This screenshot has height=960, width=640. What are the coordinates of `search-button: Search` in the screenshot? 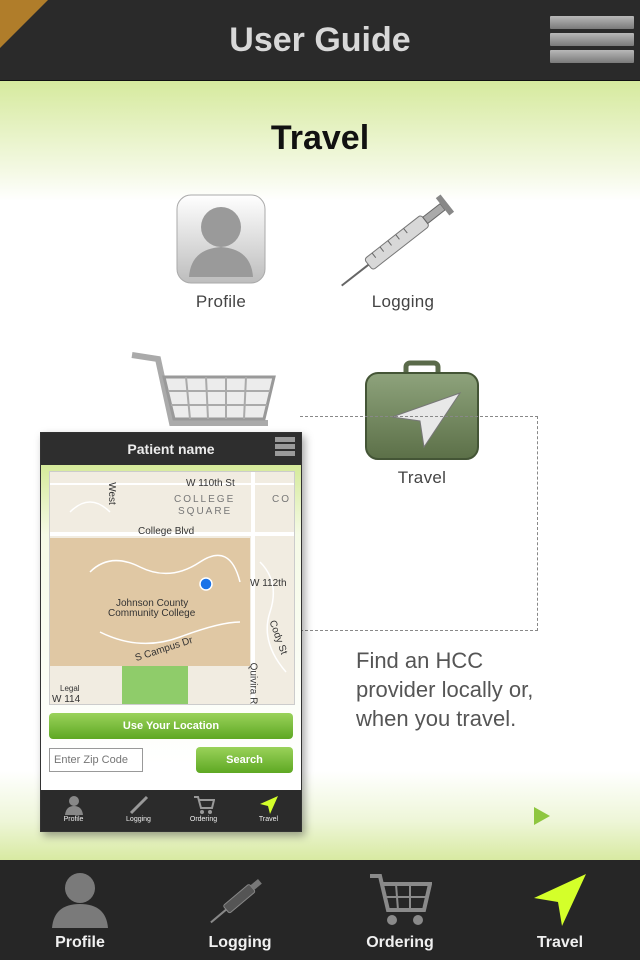 It's located at (244, 760).